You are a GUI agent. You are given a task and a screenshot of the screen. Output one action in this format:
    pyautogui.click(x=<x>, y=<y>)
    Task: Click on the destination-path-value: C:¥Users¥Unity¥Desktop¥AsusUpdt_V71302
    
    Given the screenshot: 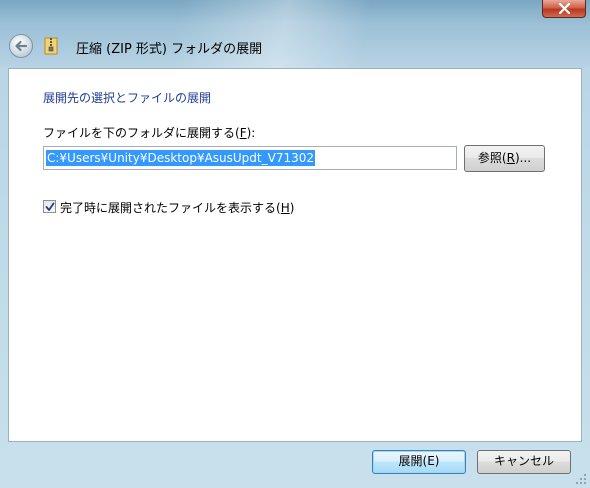 What is the action you would take?
    pyautogui.click(x=181, y=158)
    